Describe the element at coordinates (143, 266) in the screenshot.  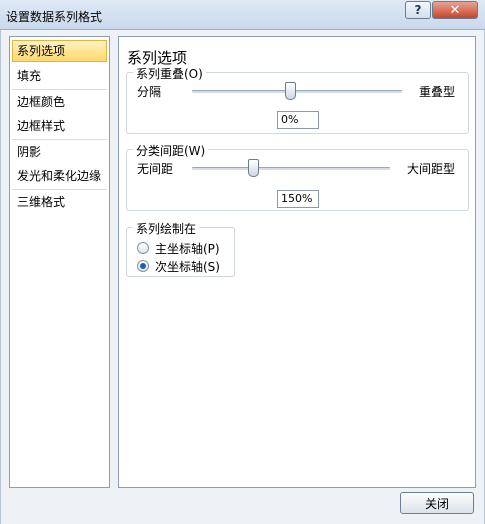
I see `secondary-axis-radio` at that location.